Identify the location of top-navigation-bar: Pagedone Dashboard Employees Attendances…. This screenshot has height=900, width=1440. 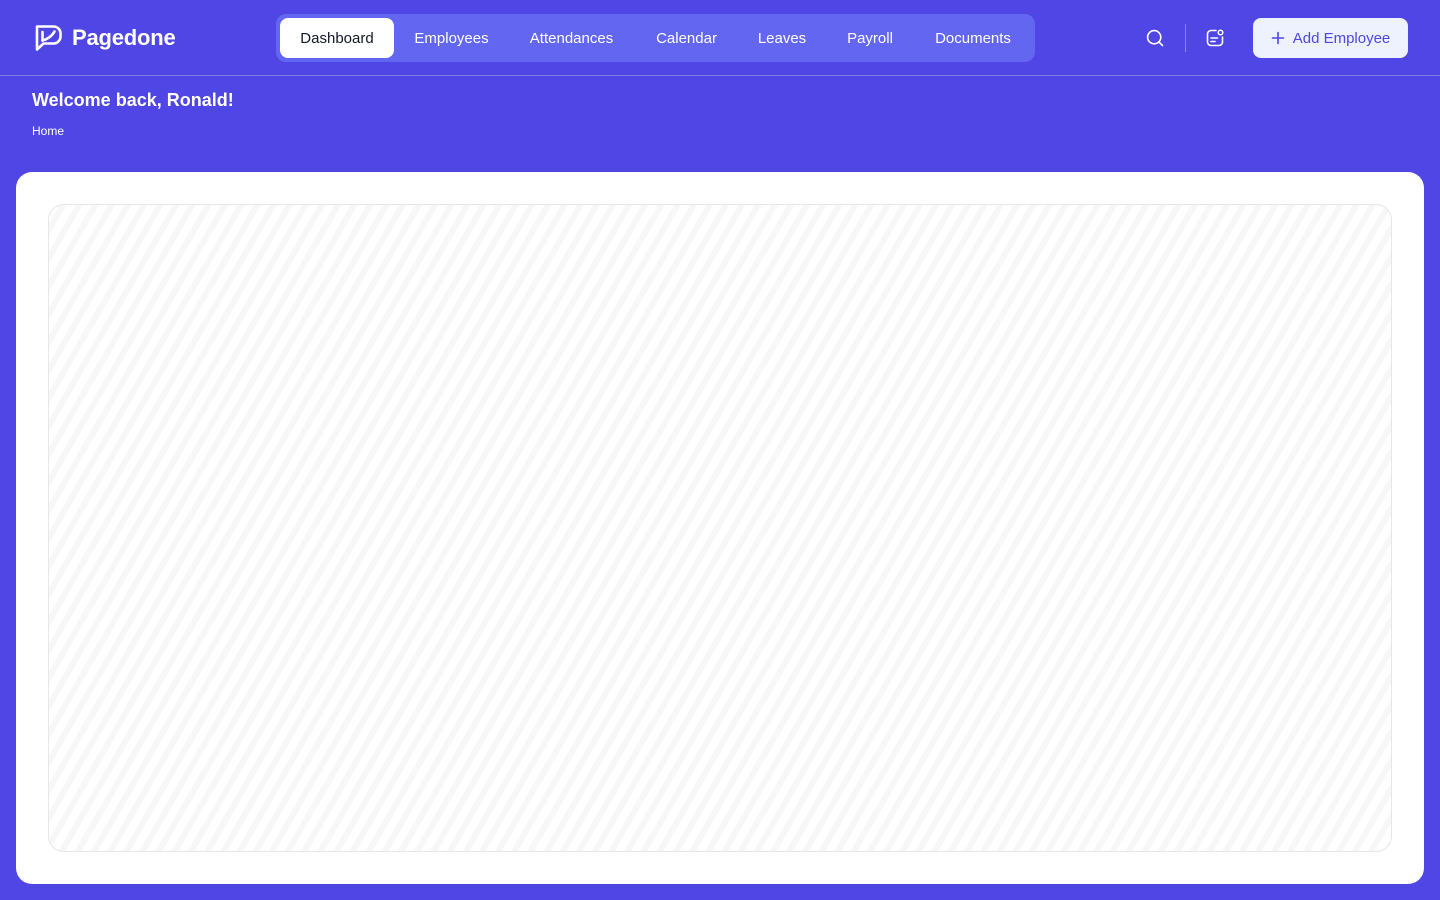
(720, 38).